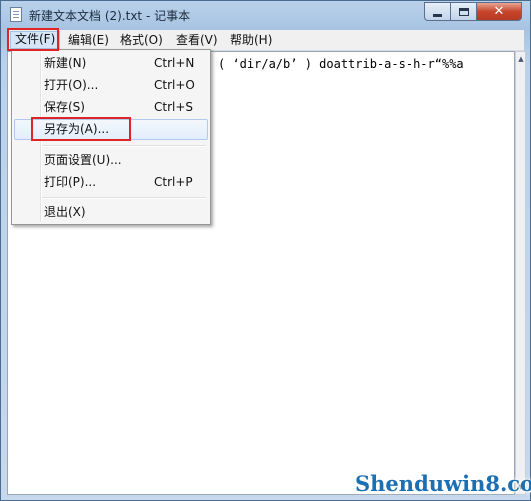 The image size is (531, 501). I want to click on menu-item-label: 退出(X), so click(65, 212).